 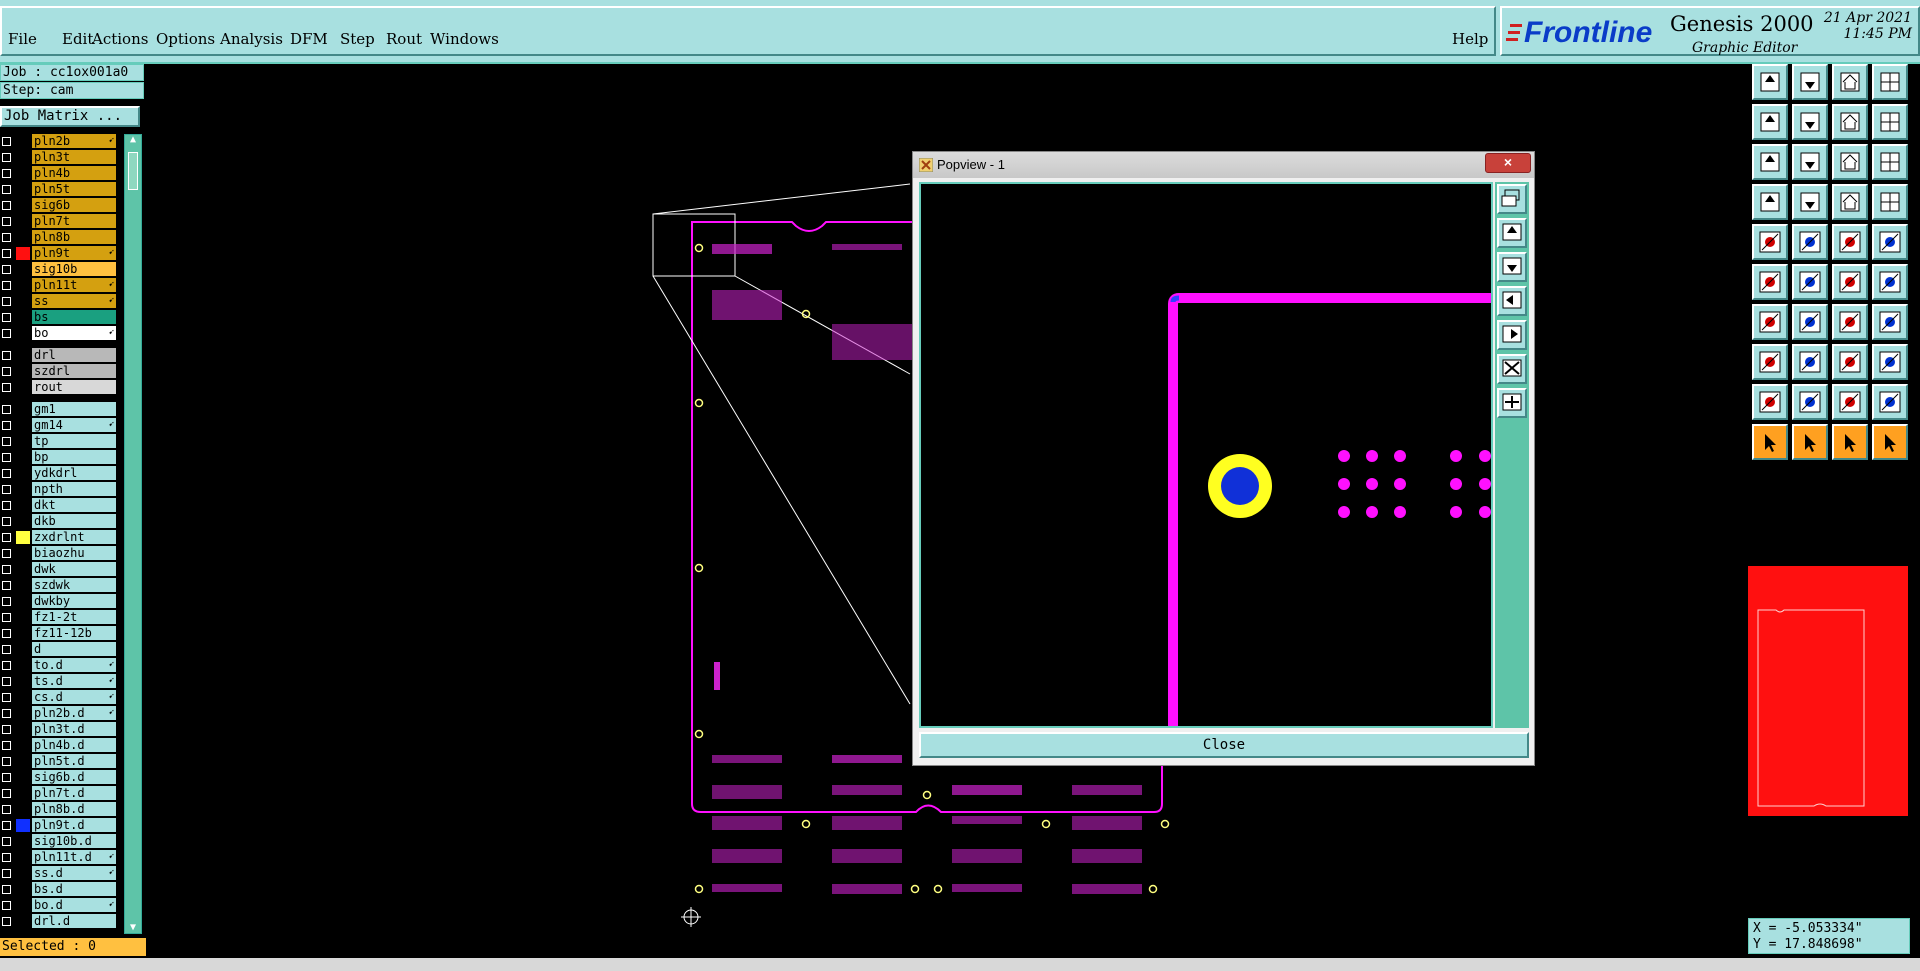 I want to click on layer-name: tp, so click(x=74, y=441).